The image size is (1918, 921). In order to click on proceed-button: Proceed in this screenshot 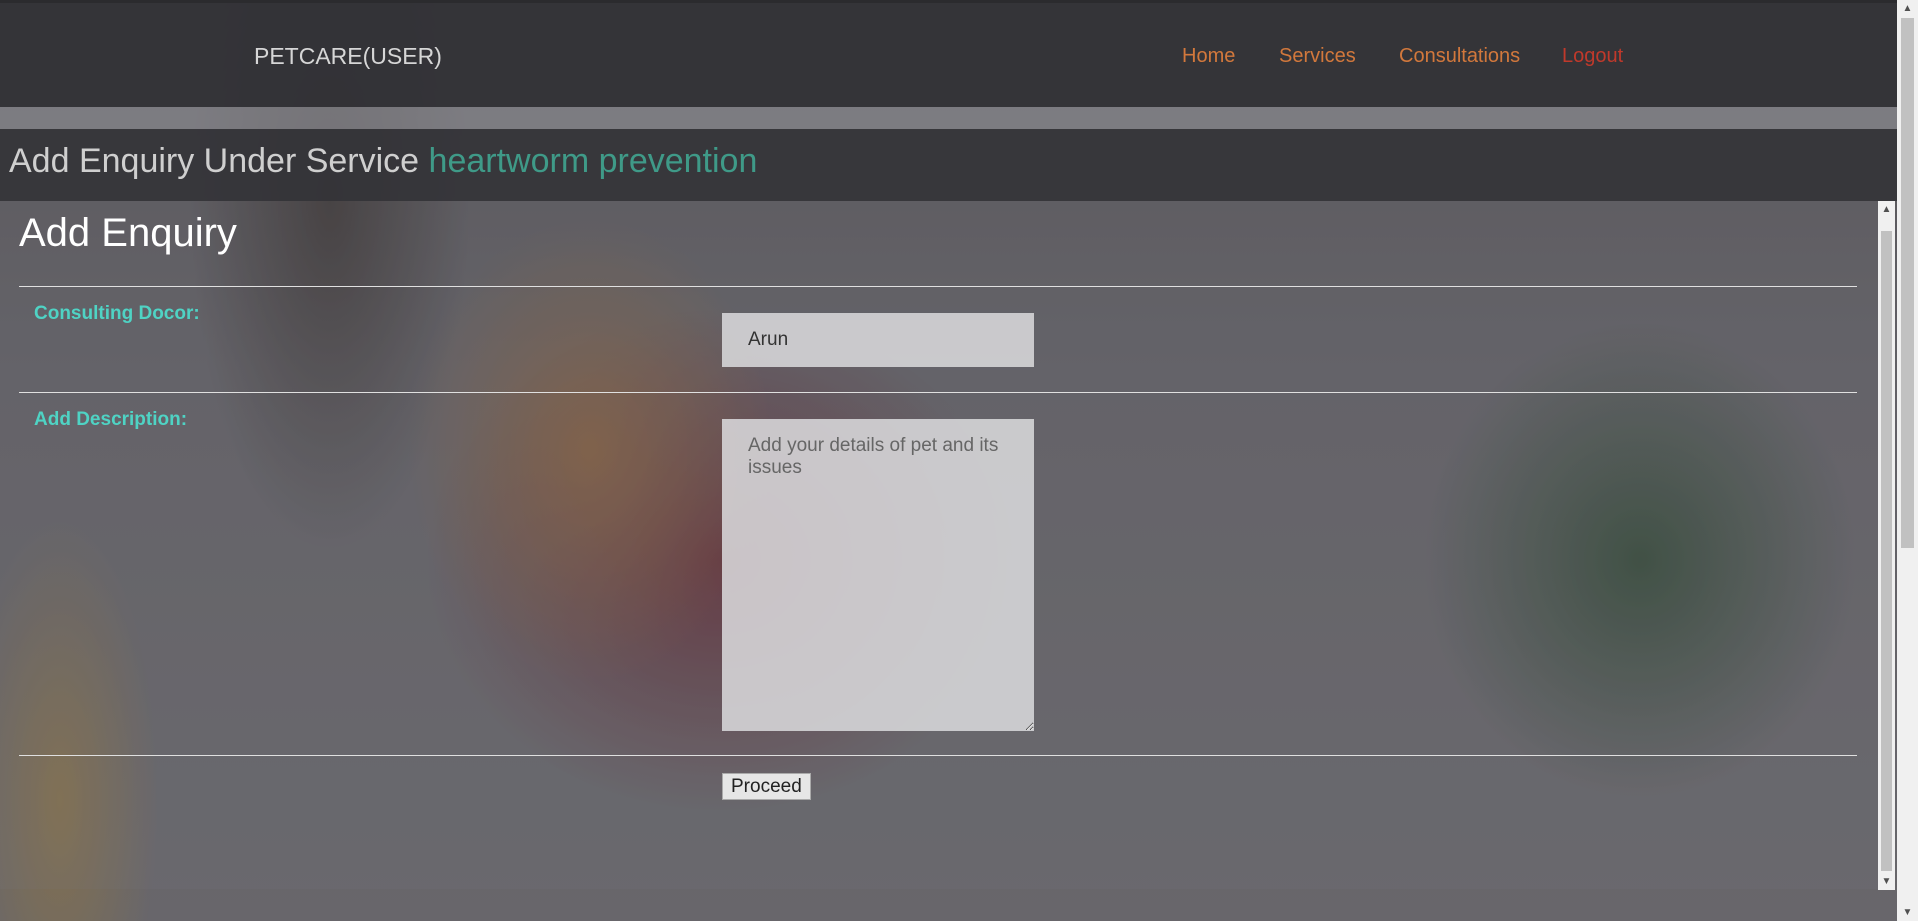, I will do `click(766, 786)`.